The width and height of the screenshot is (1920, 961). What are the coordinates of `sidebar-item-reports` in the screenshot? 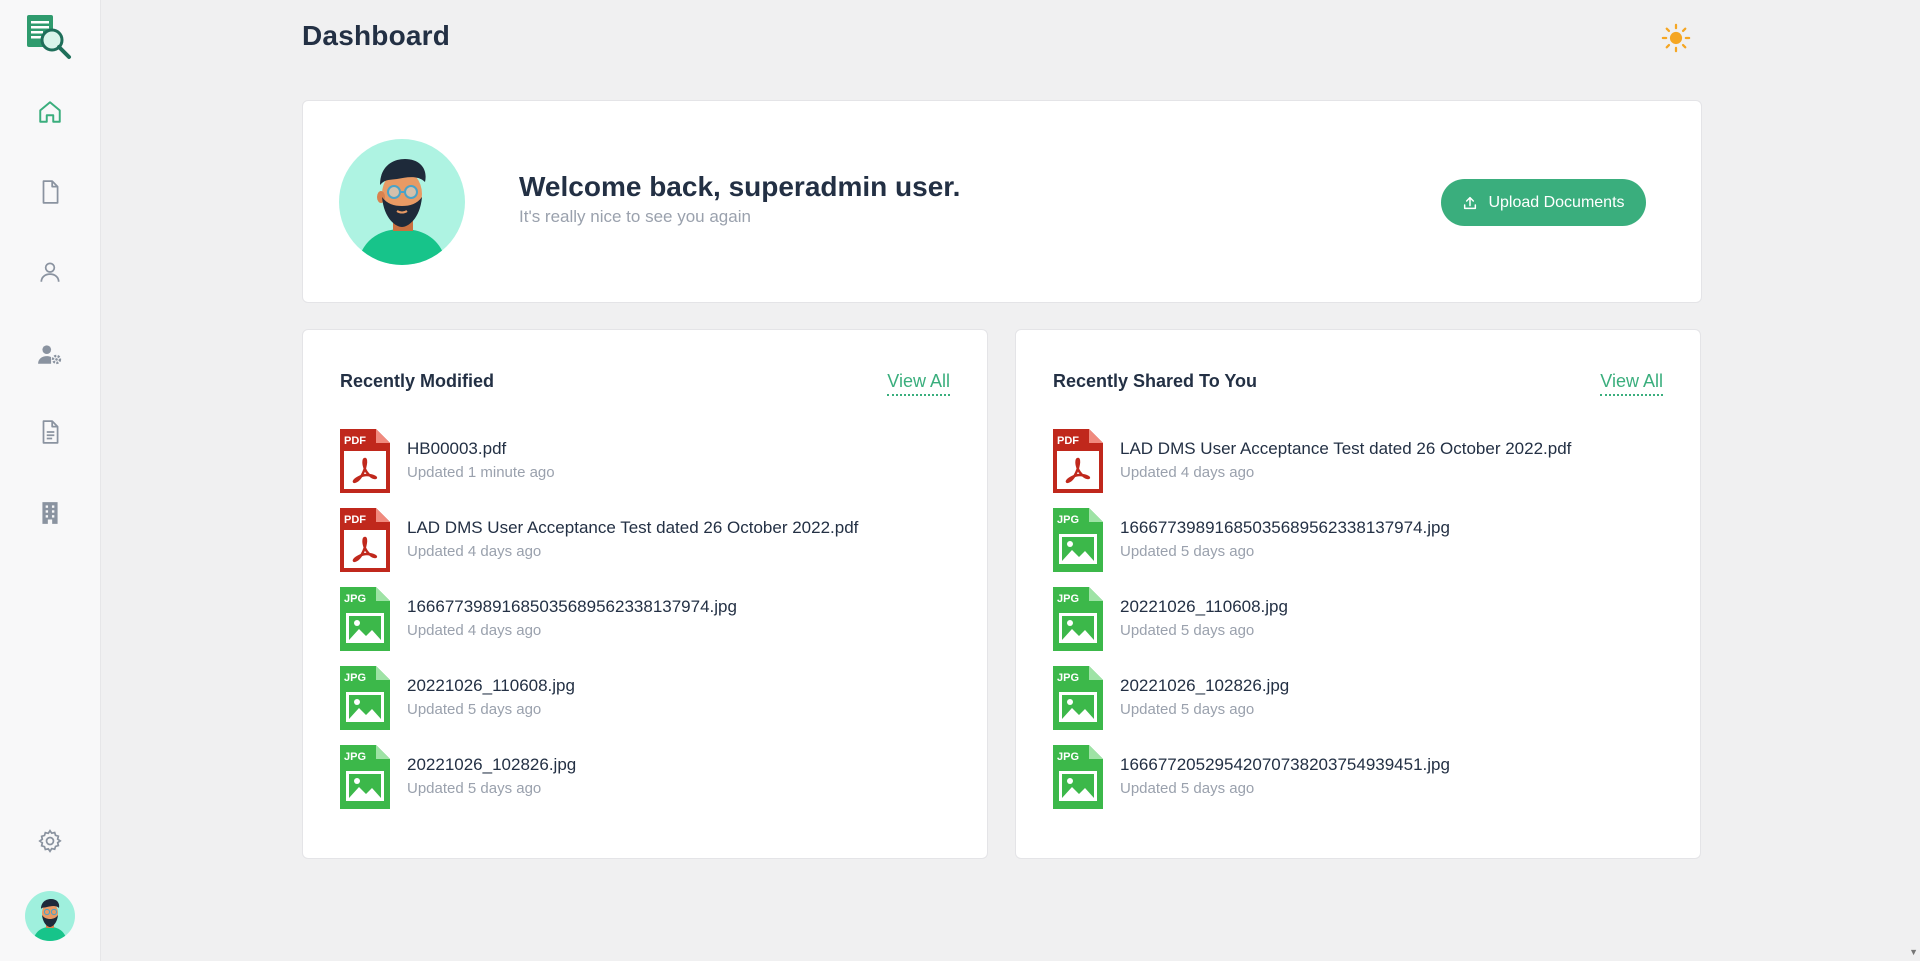 It's located at (50, 432).